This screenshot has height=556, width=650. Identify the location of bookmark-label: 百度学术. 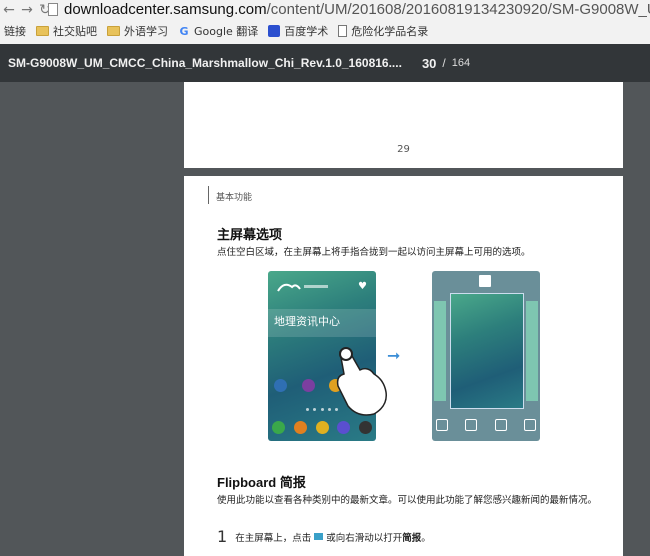
(306, 31).